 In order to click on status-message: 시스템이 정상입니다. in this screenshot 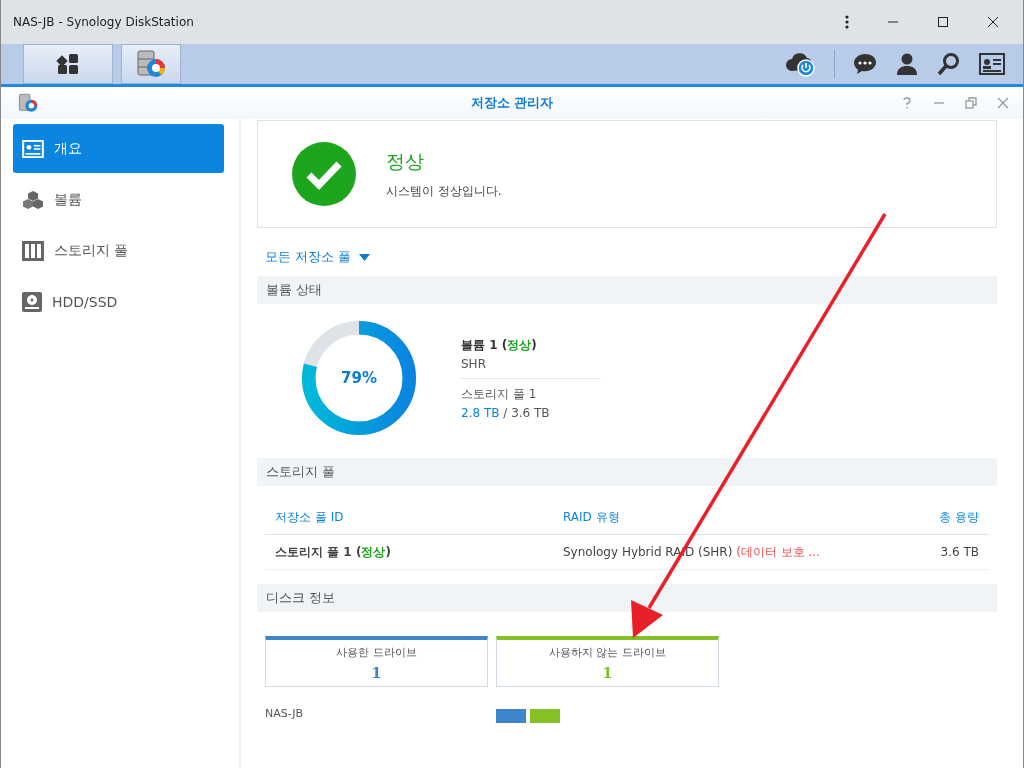, I will do `click(444, 191)`.